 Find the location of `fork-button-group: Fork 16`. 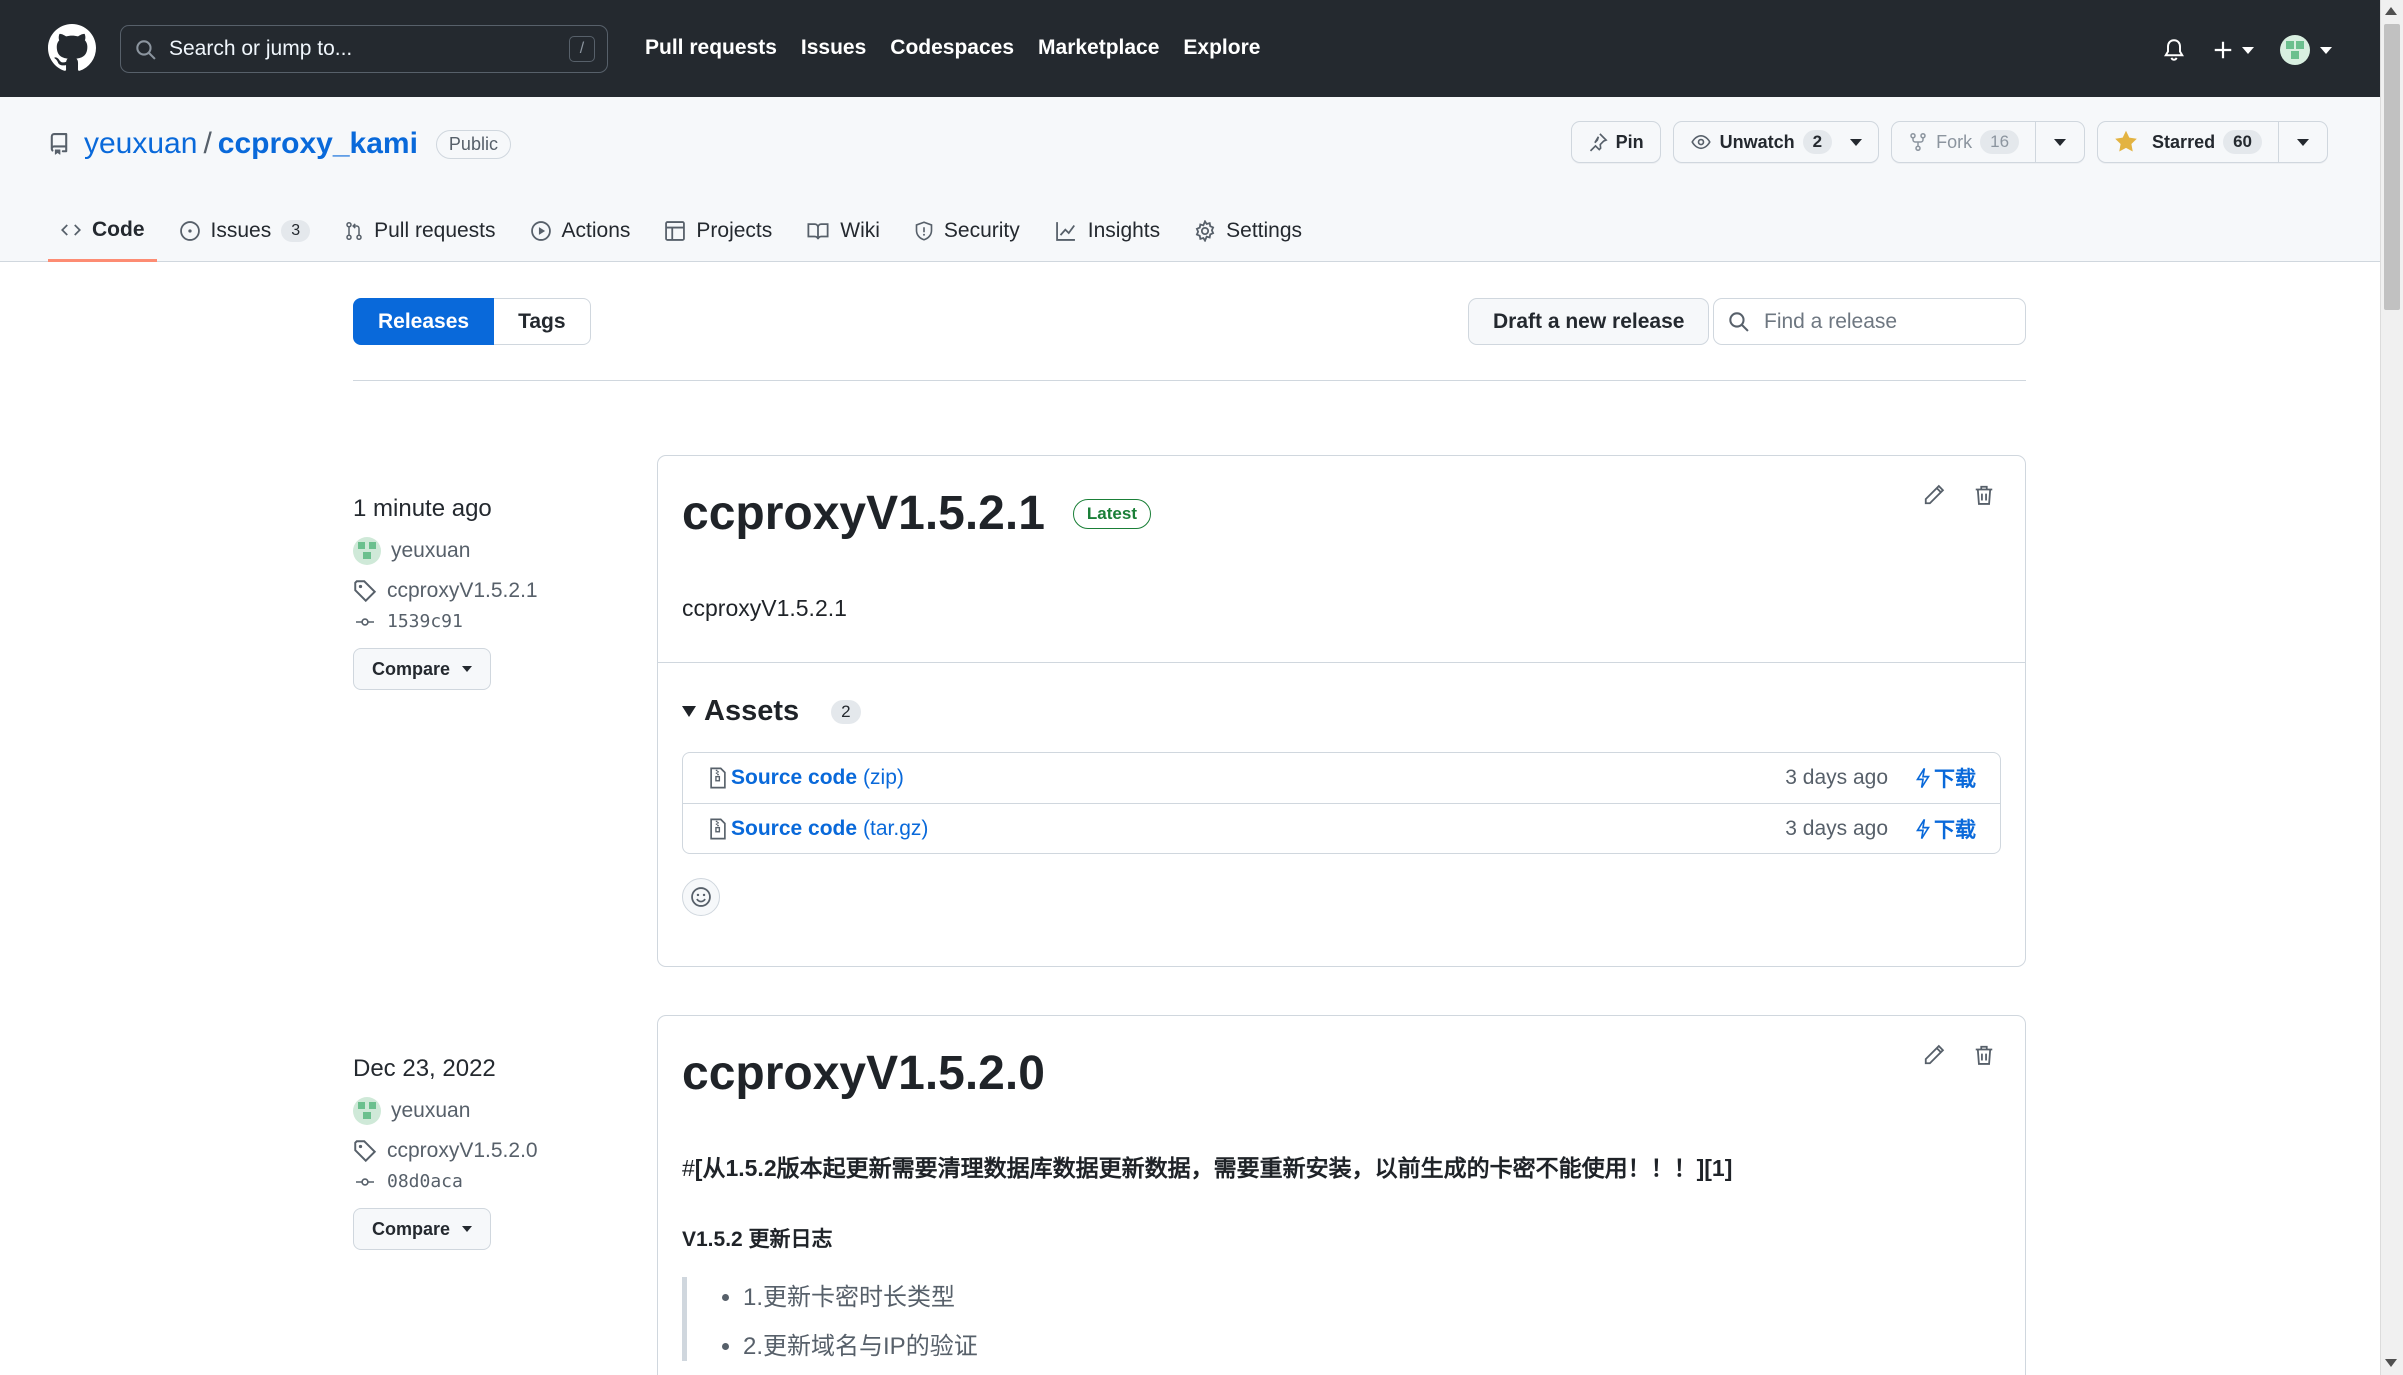

fork-button-group: Fork 16 is located at coordinates (1988, 142).